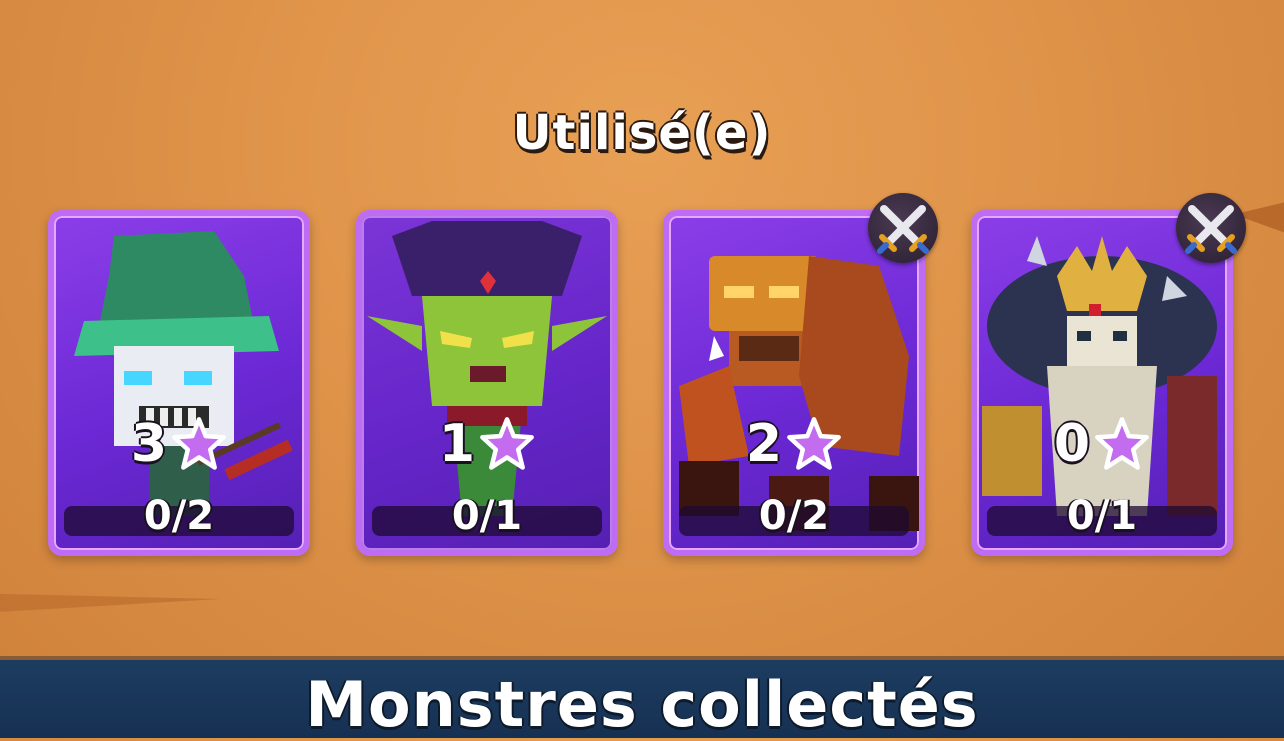 The image size is (1284, 741). I want to click on star-level: 1, so click(487, 444).